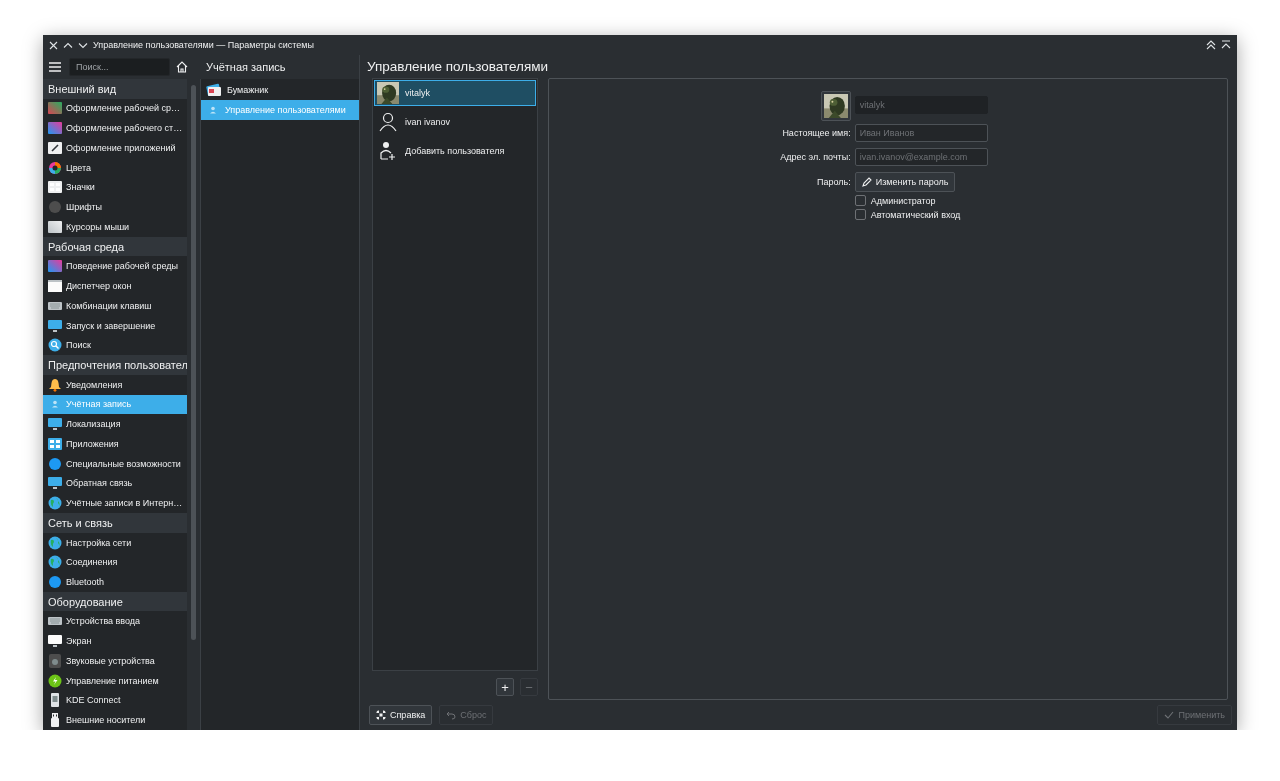 Image resolution: width=1280 pixels, height=781 pixels. What do you see at coordinates (1211, 45) in the screenshot?
I see `double-chevron-up-icon` at bounding box center [1211, 45].